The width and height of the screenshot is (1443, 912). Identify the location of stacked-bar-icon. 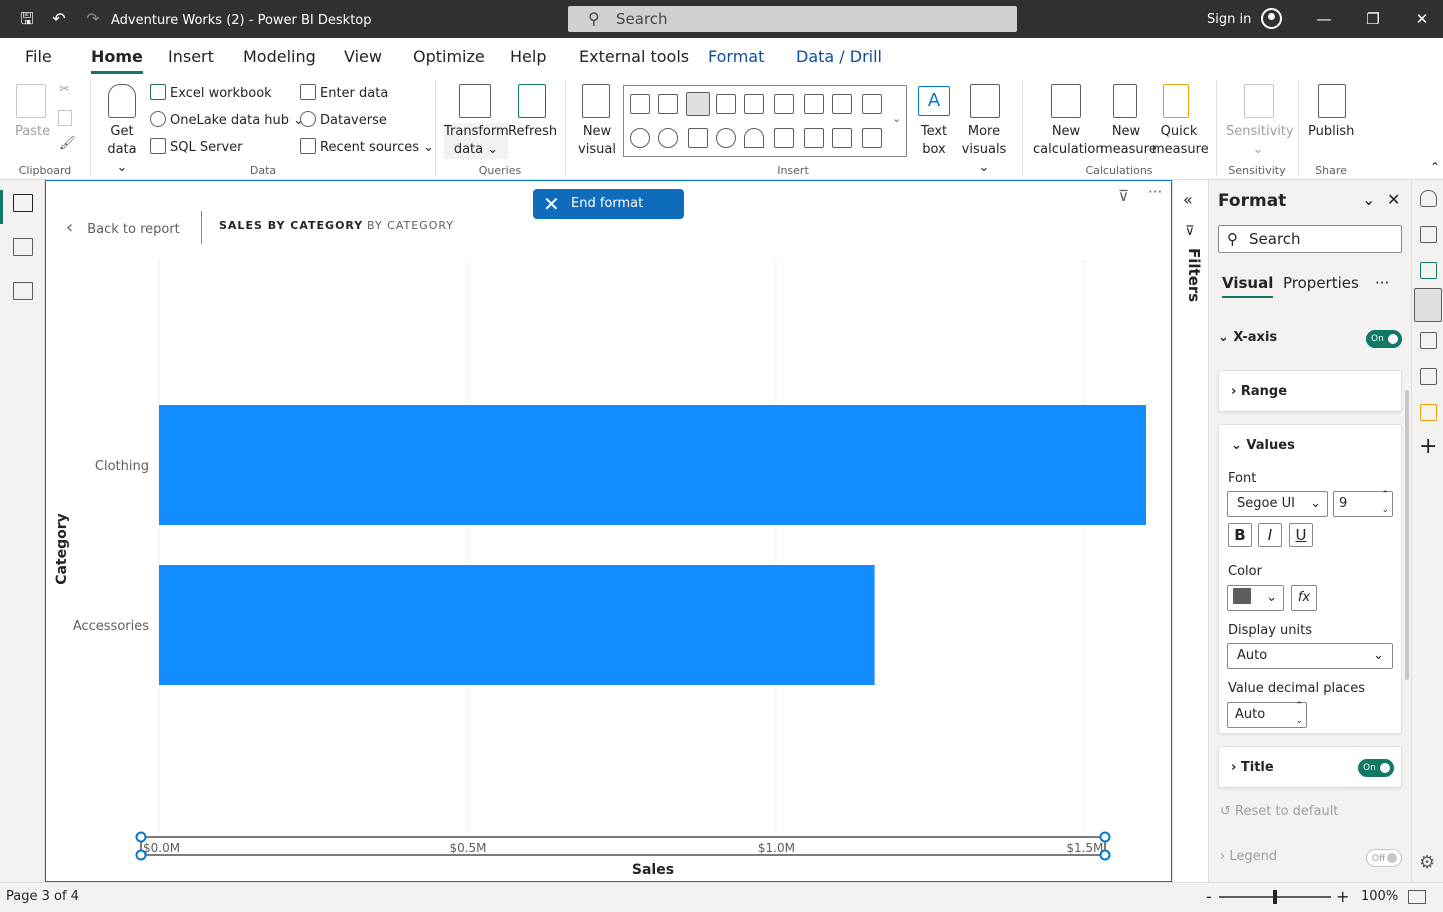
(640, 104).